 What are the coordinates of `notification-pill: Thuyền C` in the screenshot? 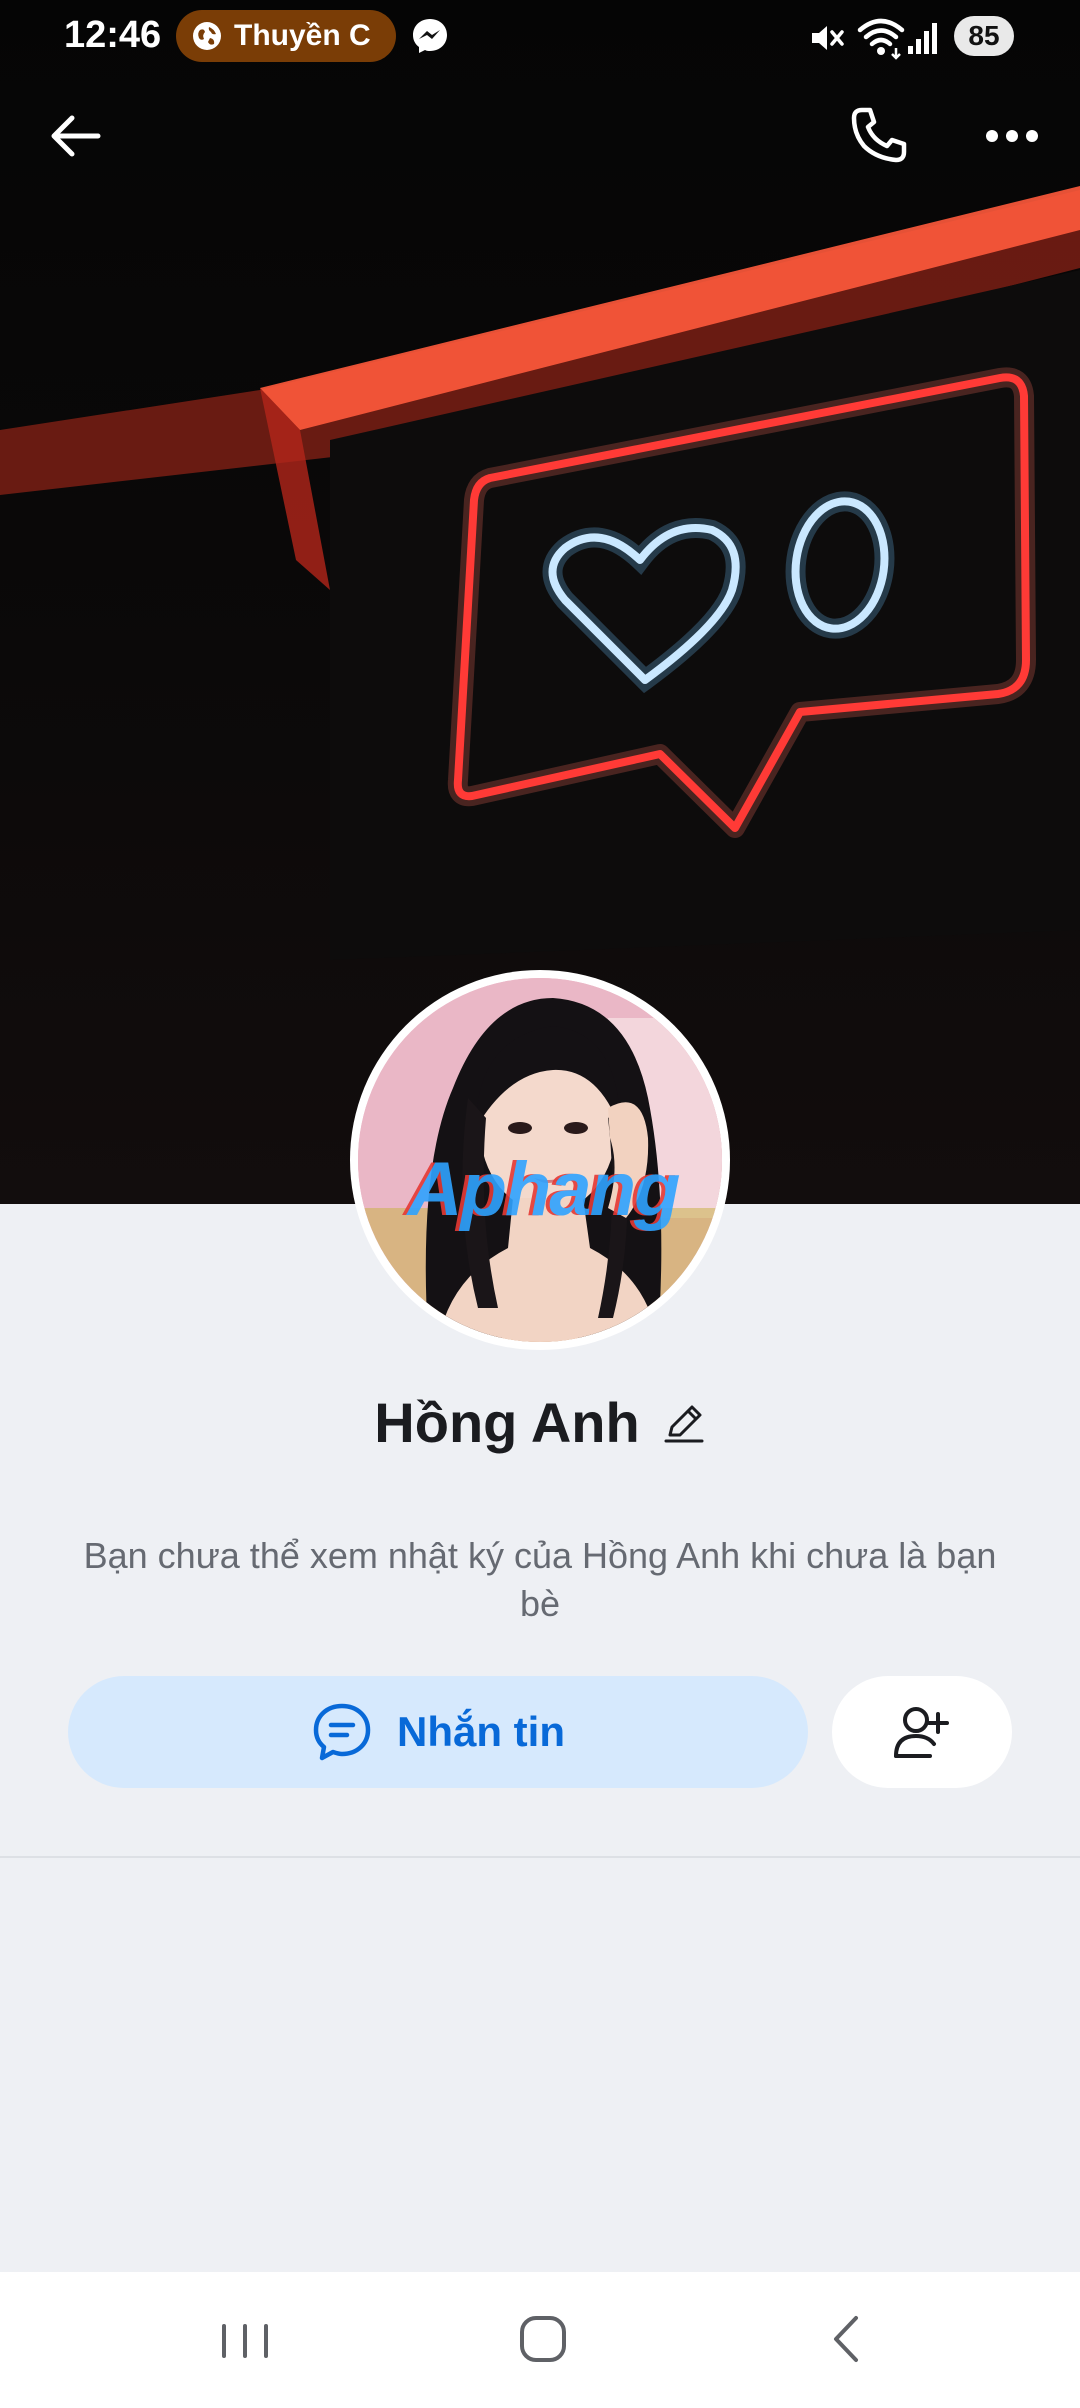 It's located at (286, 36).